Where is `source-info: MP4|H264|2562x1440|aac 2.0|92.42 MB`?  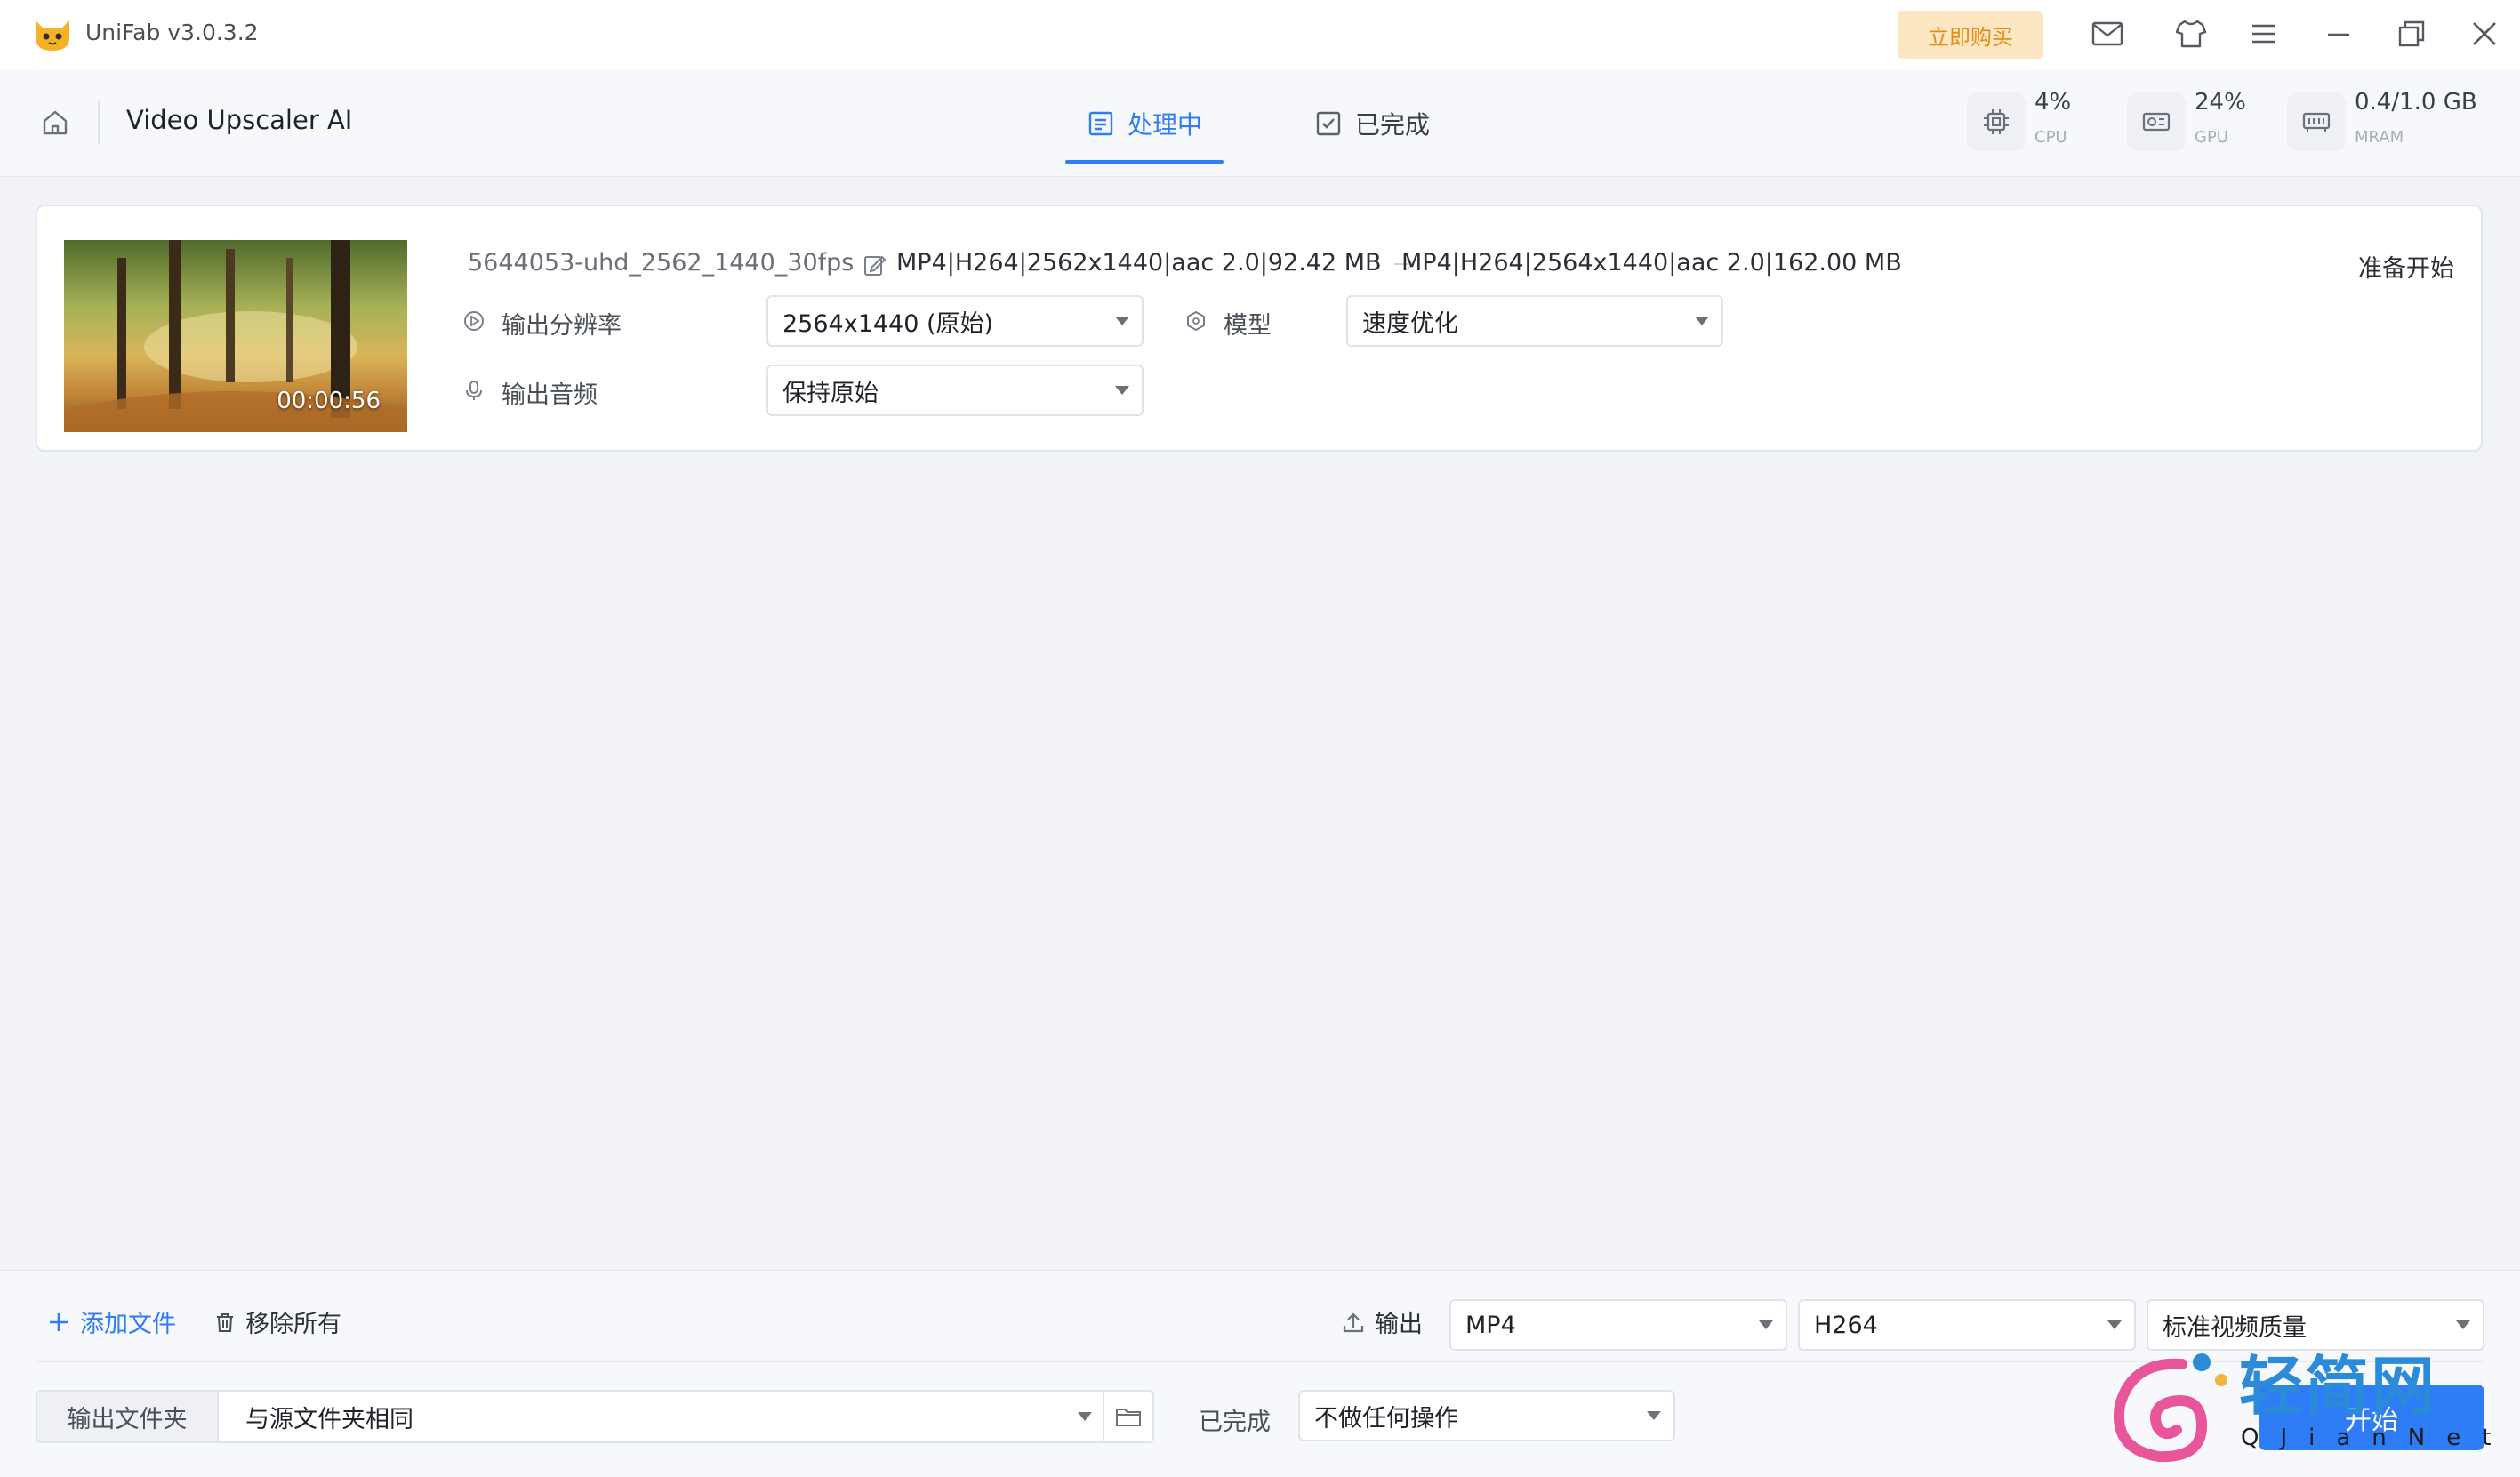
source-info: MP4|H264|2562x1440|aac 2.0|92.42 MB is located at coordinates (1139, 263).